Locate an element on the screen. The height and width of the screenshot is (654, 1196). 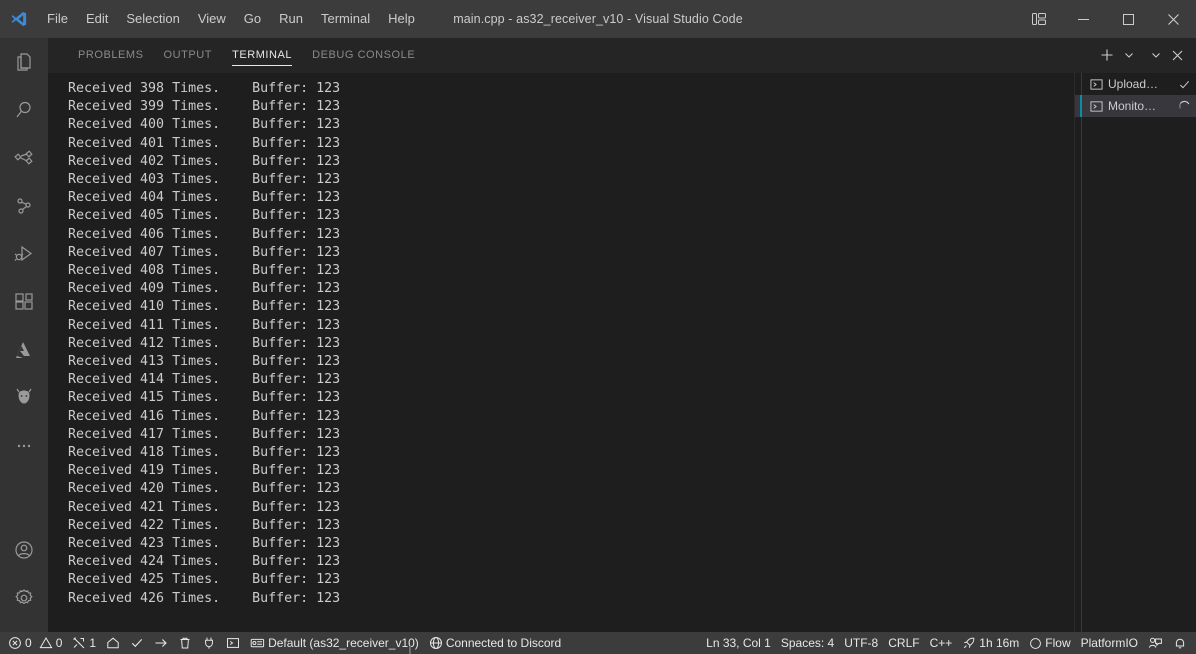
extensions-icon is located at coordinates (24, 302).